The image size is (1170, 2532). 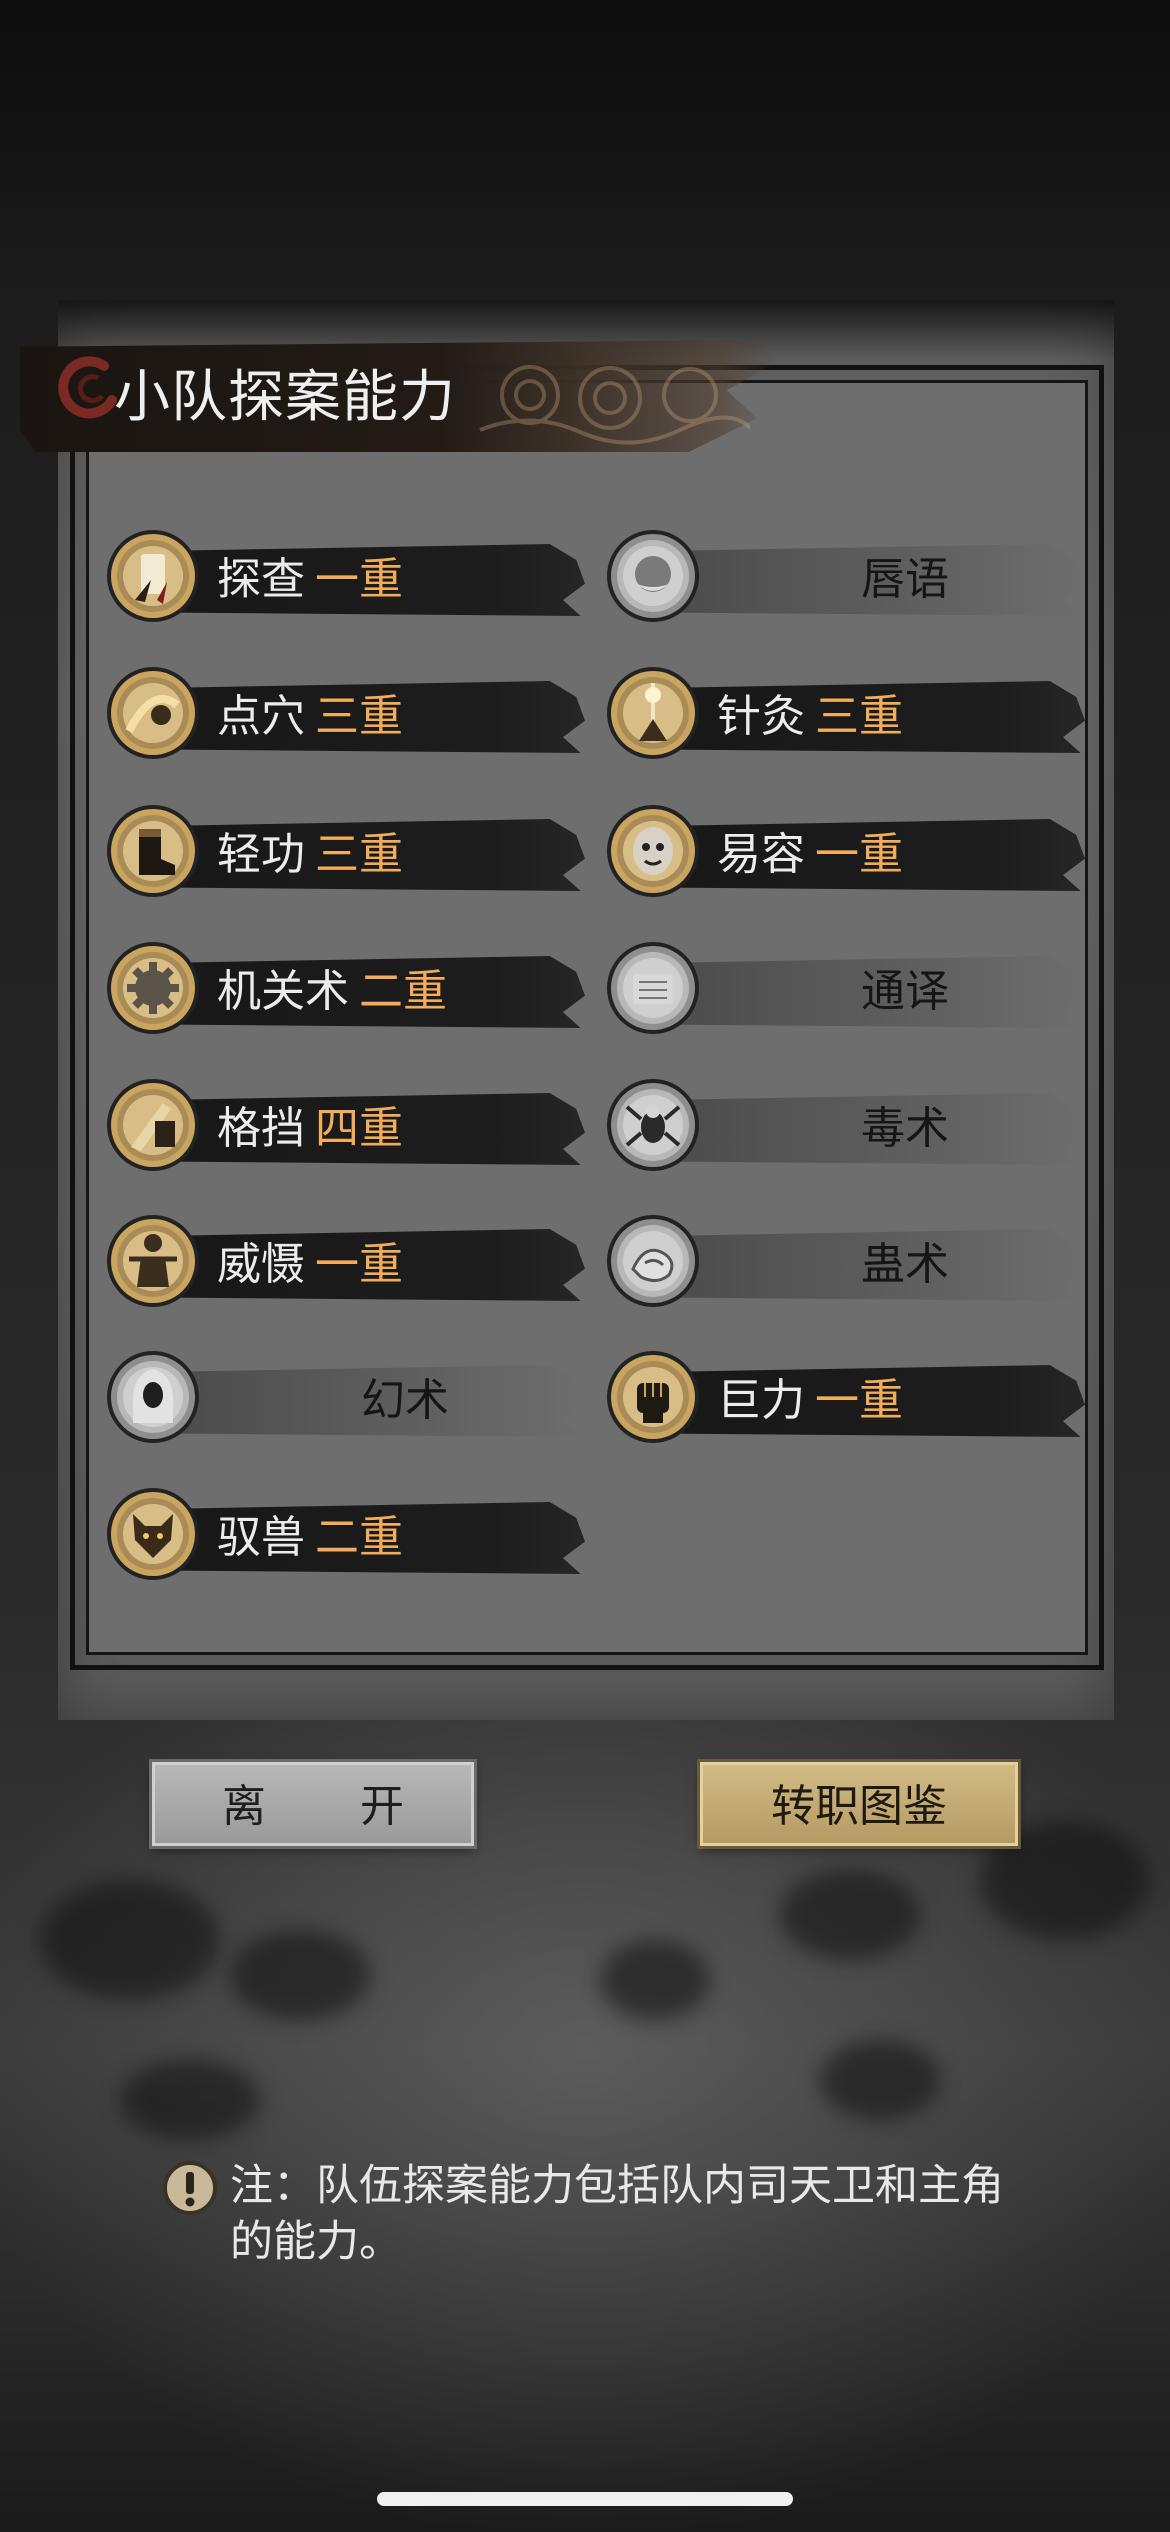 I want to click on skill-item: 探查 一重, so click(x=345, y=577).